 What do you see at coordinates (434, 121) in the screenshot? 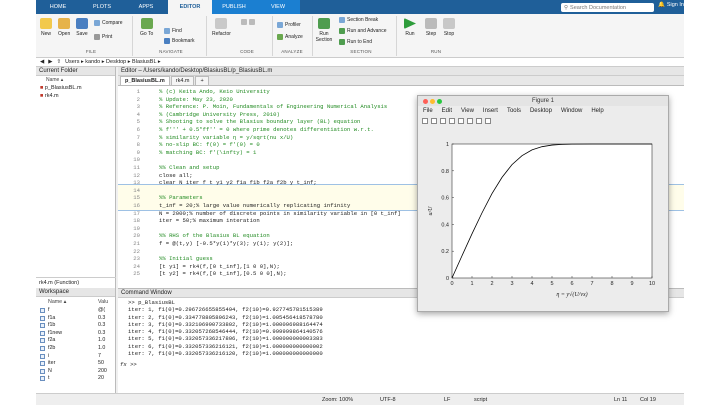
I see `open-icon` at bounding box center [434, 121].